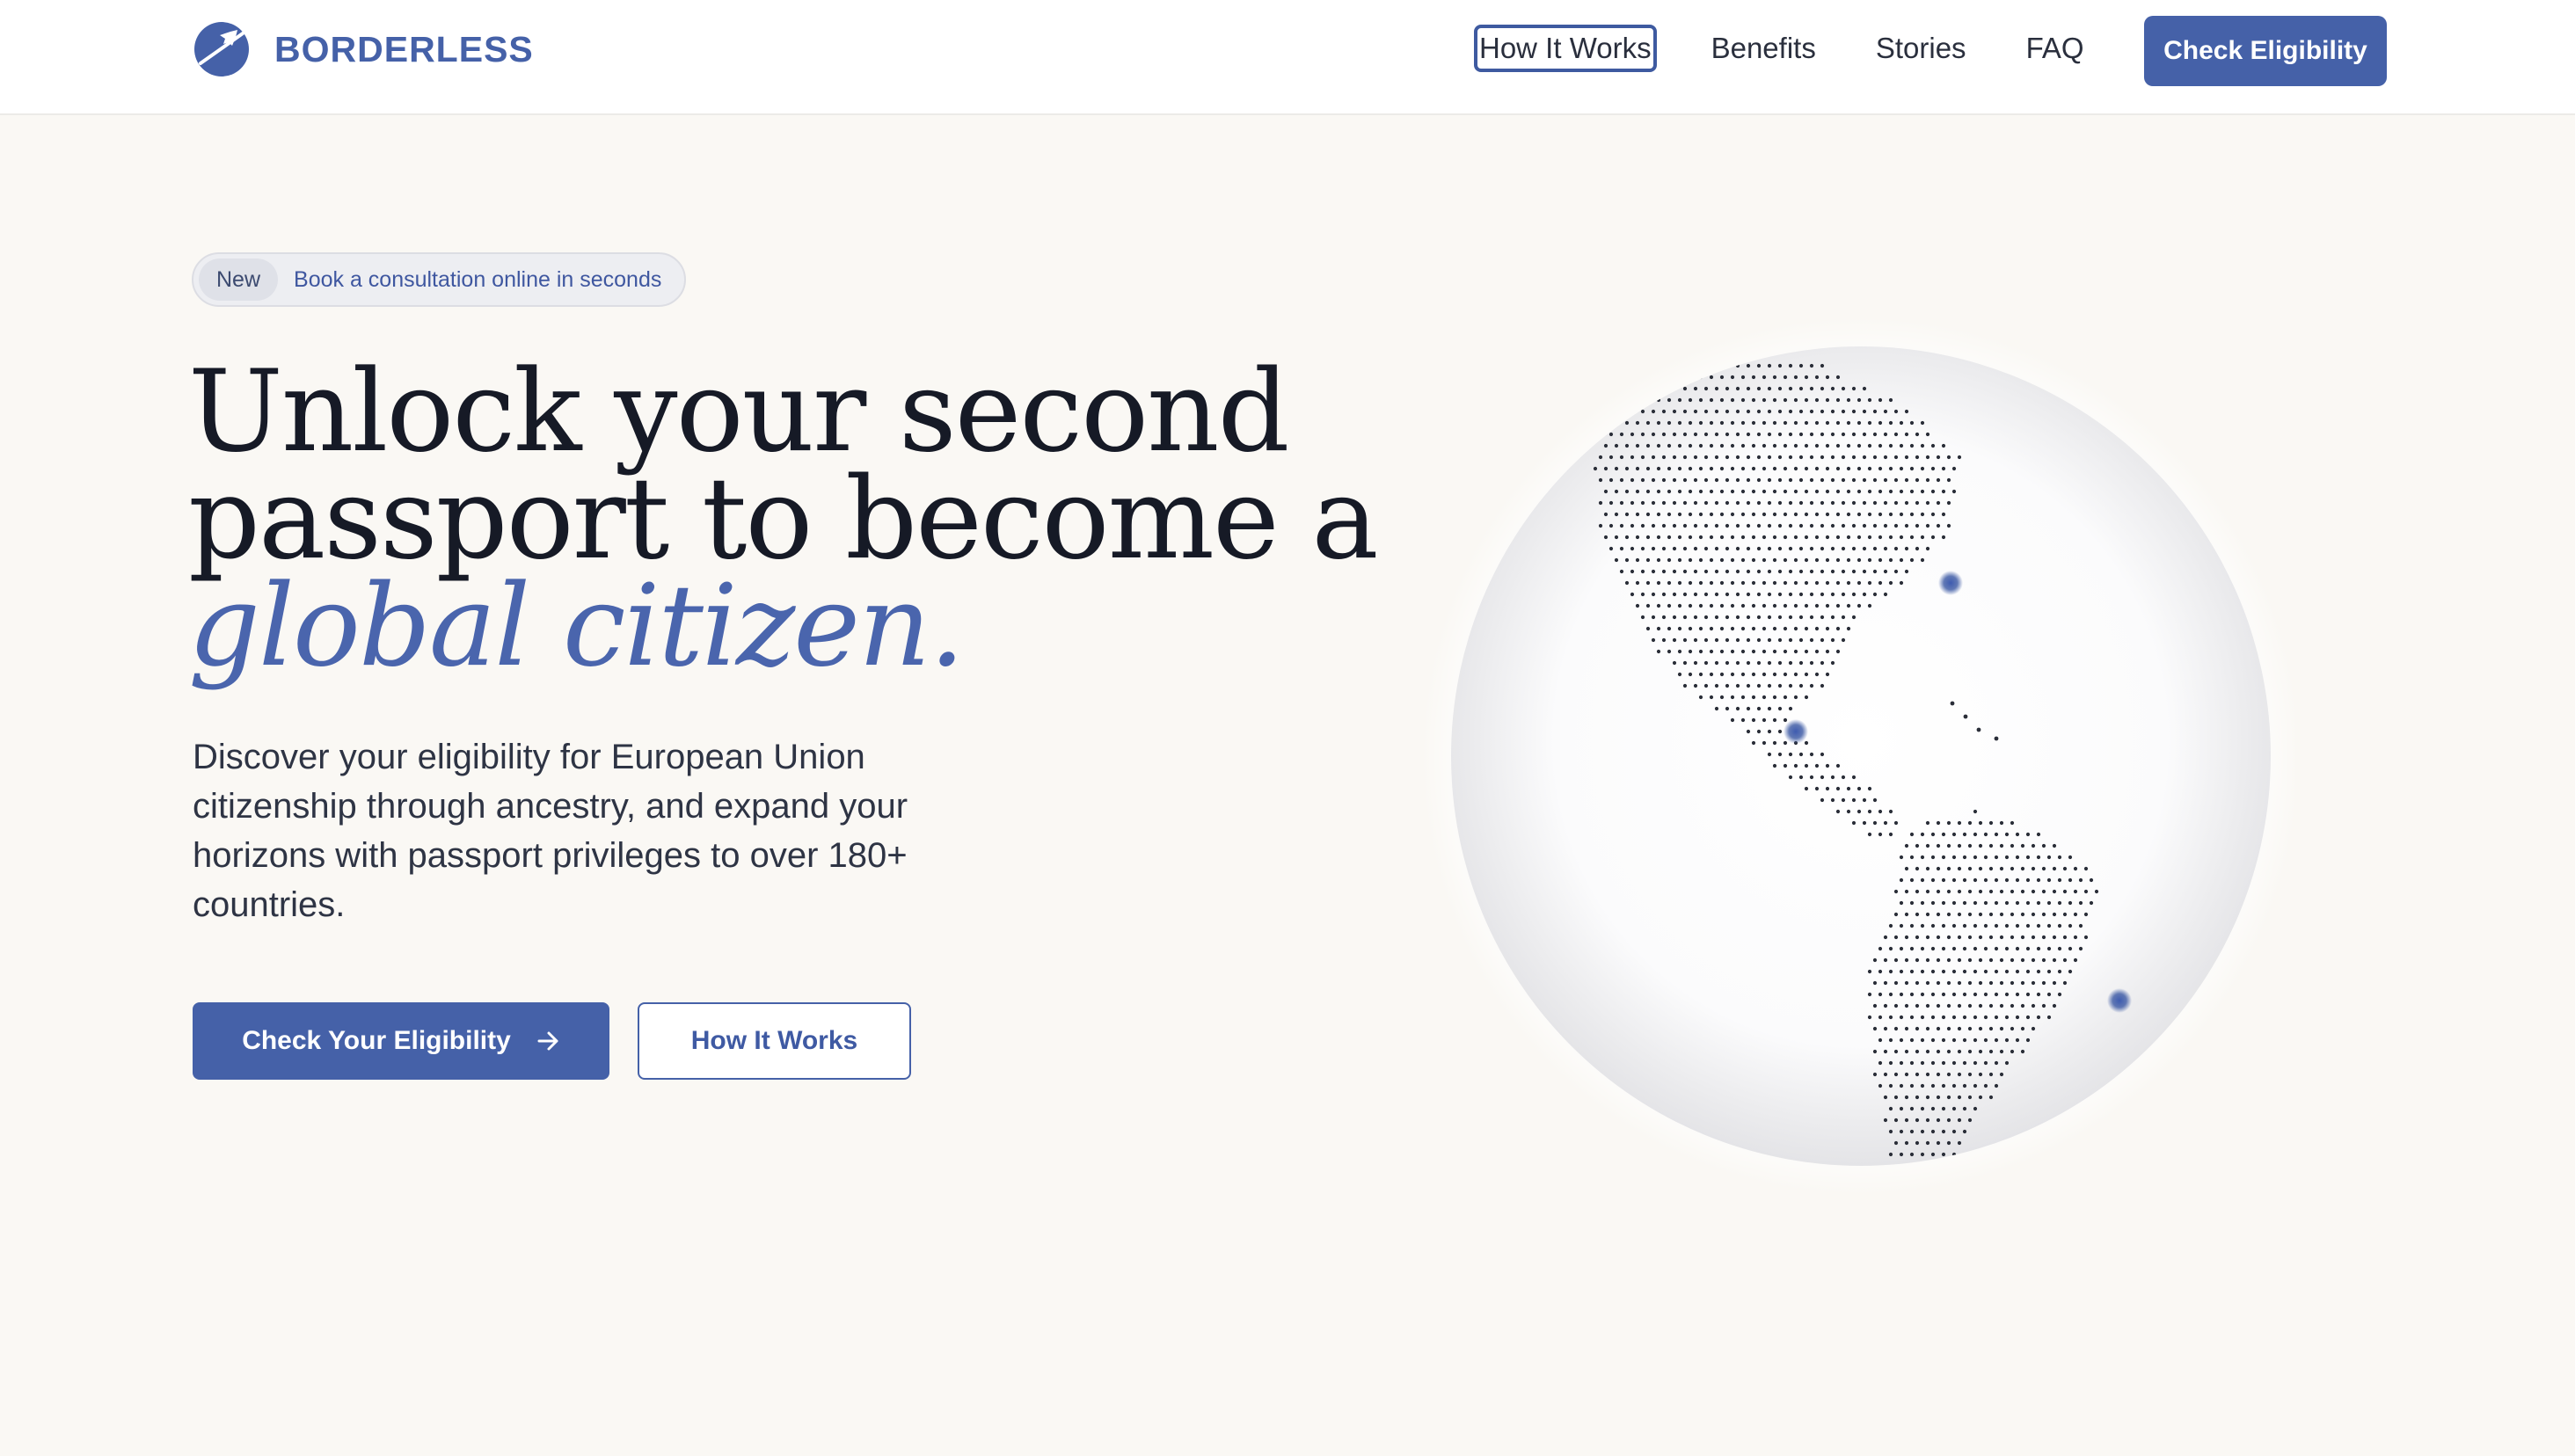 This screenshot has width=2575, height=1456. I want to click on how-it-works-button: How It Works, so click(774, 1041).